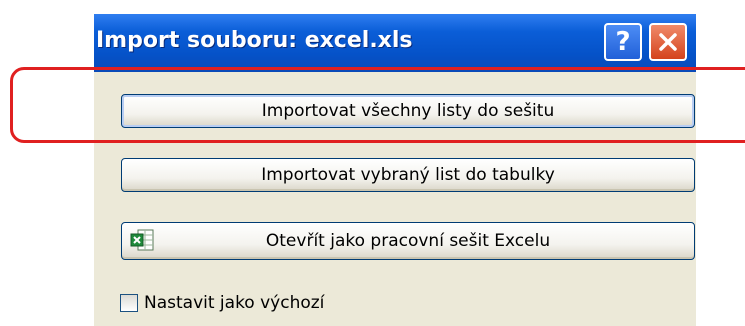  Describe the element at coordinates (142, 240) in the screenshot. I see `excel-file-icon` at that location.